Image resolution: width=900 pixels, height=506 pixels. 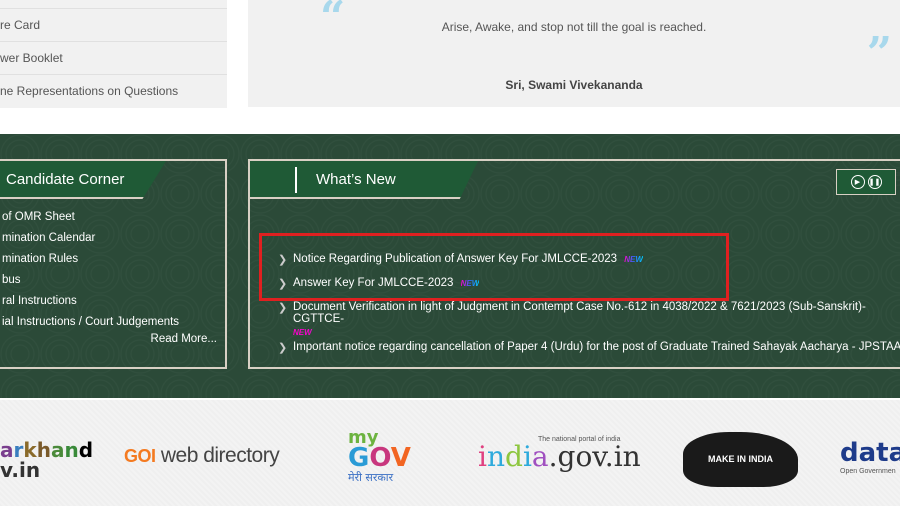 I want to click on make-in-india-text: MAKE IN INDIA, so click(x=740, y=459).